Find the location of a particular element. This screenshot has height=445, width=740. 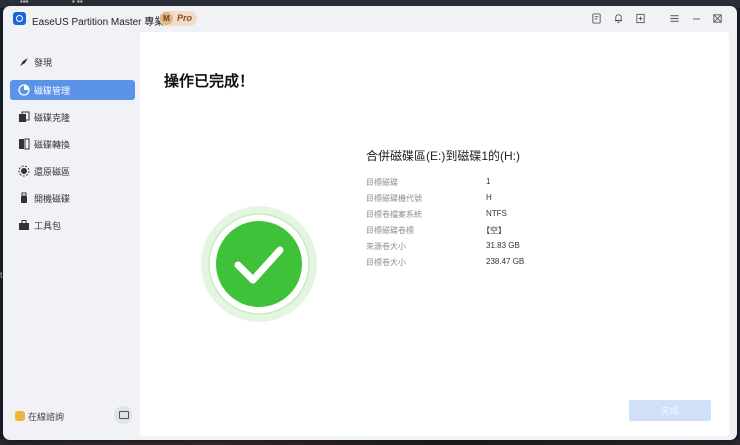

pie-chart-icon is located at coordinates (24, 90).